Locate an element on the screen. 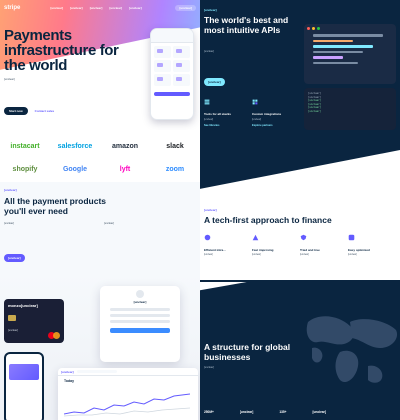 The height and width of the screenshot is (420, 400). card-chip-icon is located at coordinates (12, 318).